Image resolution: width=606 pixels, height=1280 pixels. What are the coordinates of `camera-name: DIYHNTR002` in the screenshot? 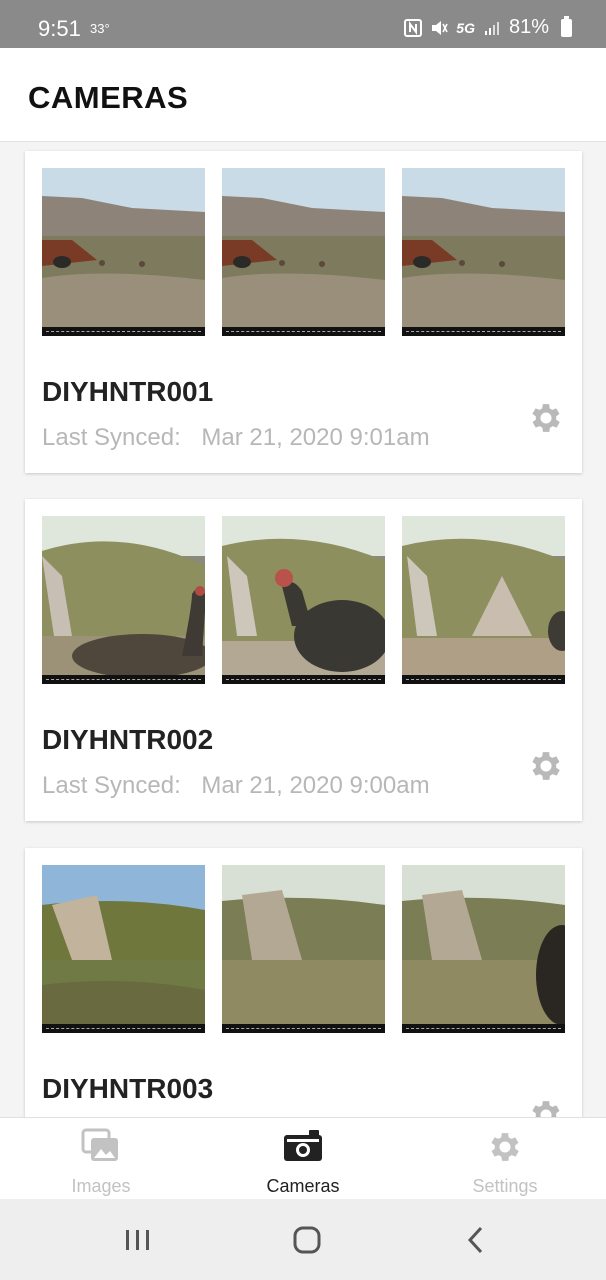 It's located at (128, 739).